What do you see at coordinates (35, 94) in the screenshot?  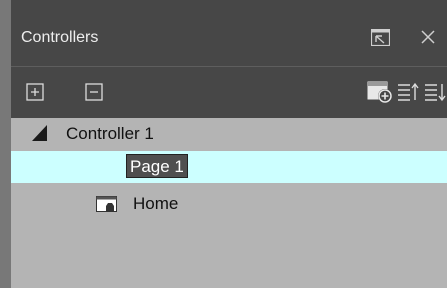 I see `plus-box-icon` at bounding box center [35, 94].